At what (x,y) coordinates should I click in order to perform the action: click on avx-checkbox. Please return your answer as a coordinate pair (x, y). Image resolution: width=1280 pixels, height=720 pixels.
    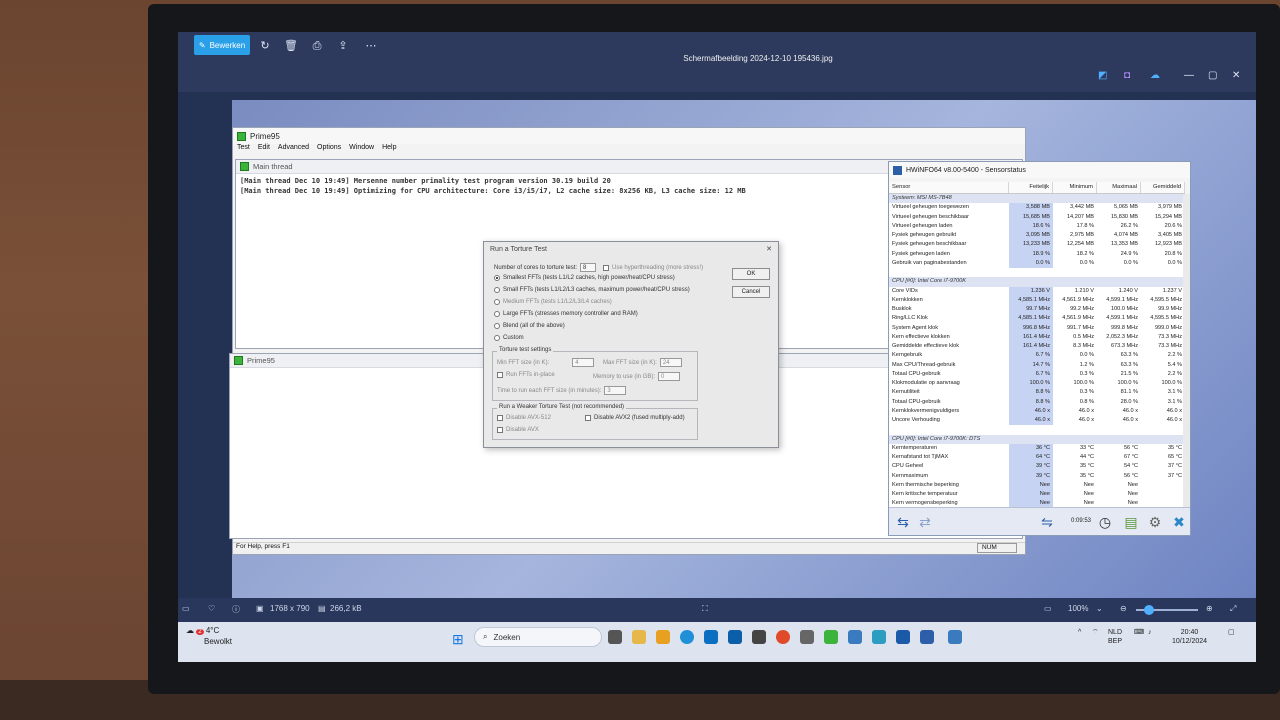
    Looking at the image, I should click on (500, 430).